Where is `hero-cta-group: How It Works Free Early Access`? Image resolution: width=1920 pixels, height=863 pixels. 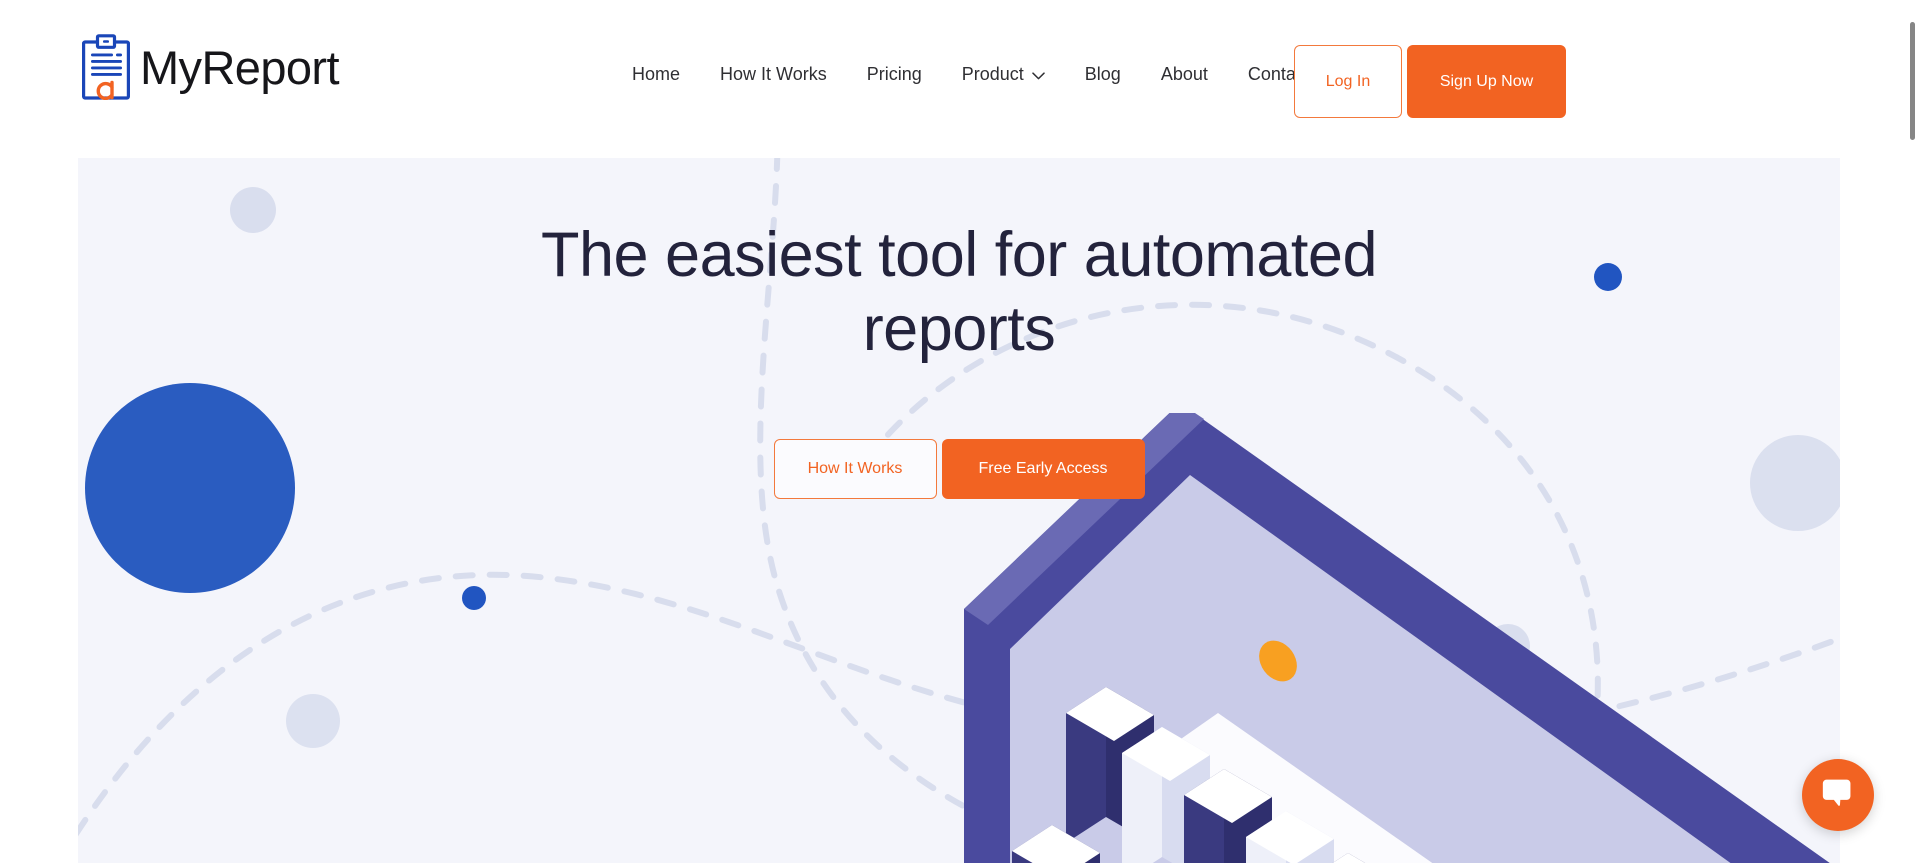 hero-cta-group: How It Works Free Early Access is located at coordinates (959, 468).